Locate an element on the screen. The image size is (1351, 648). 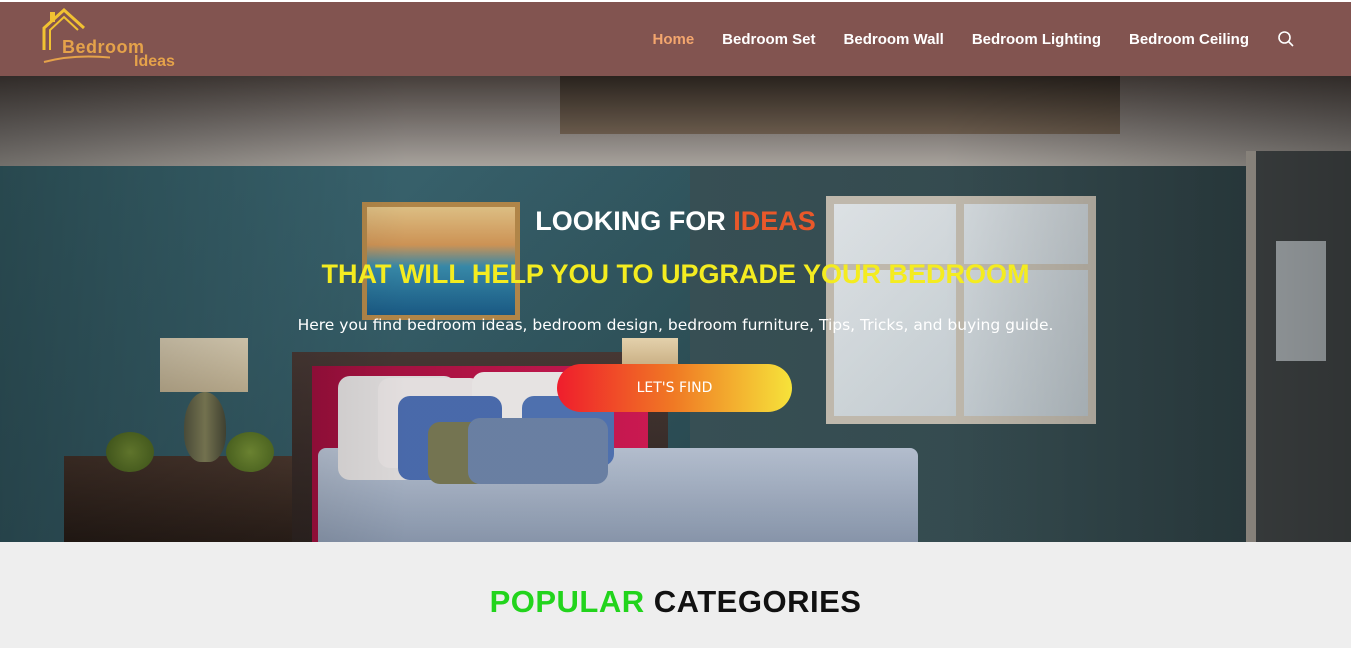
nav-item-home: Home is located at coordinates (673, 39).